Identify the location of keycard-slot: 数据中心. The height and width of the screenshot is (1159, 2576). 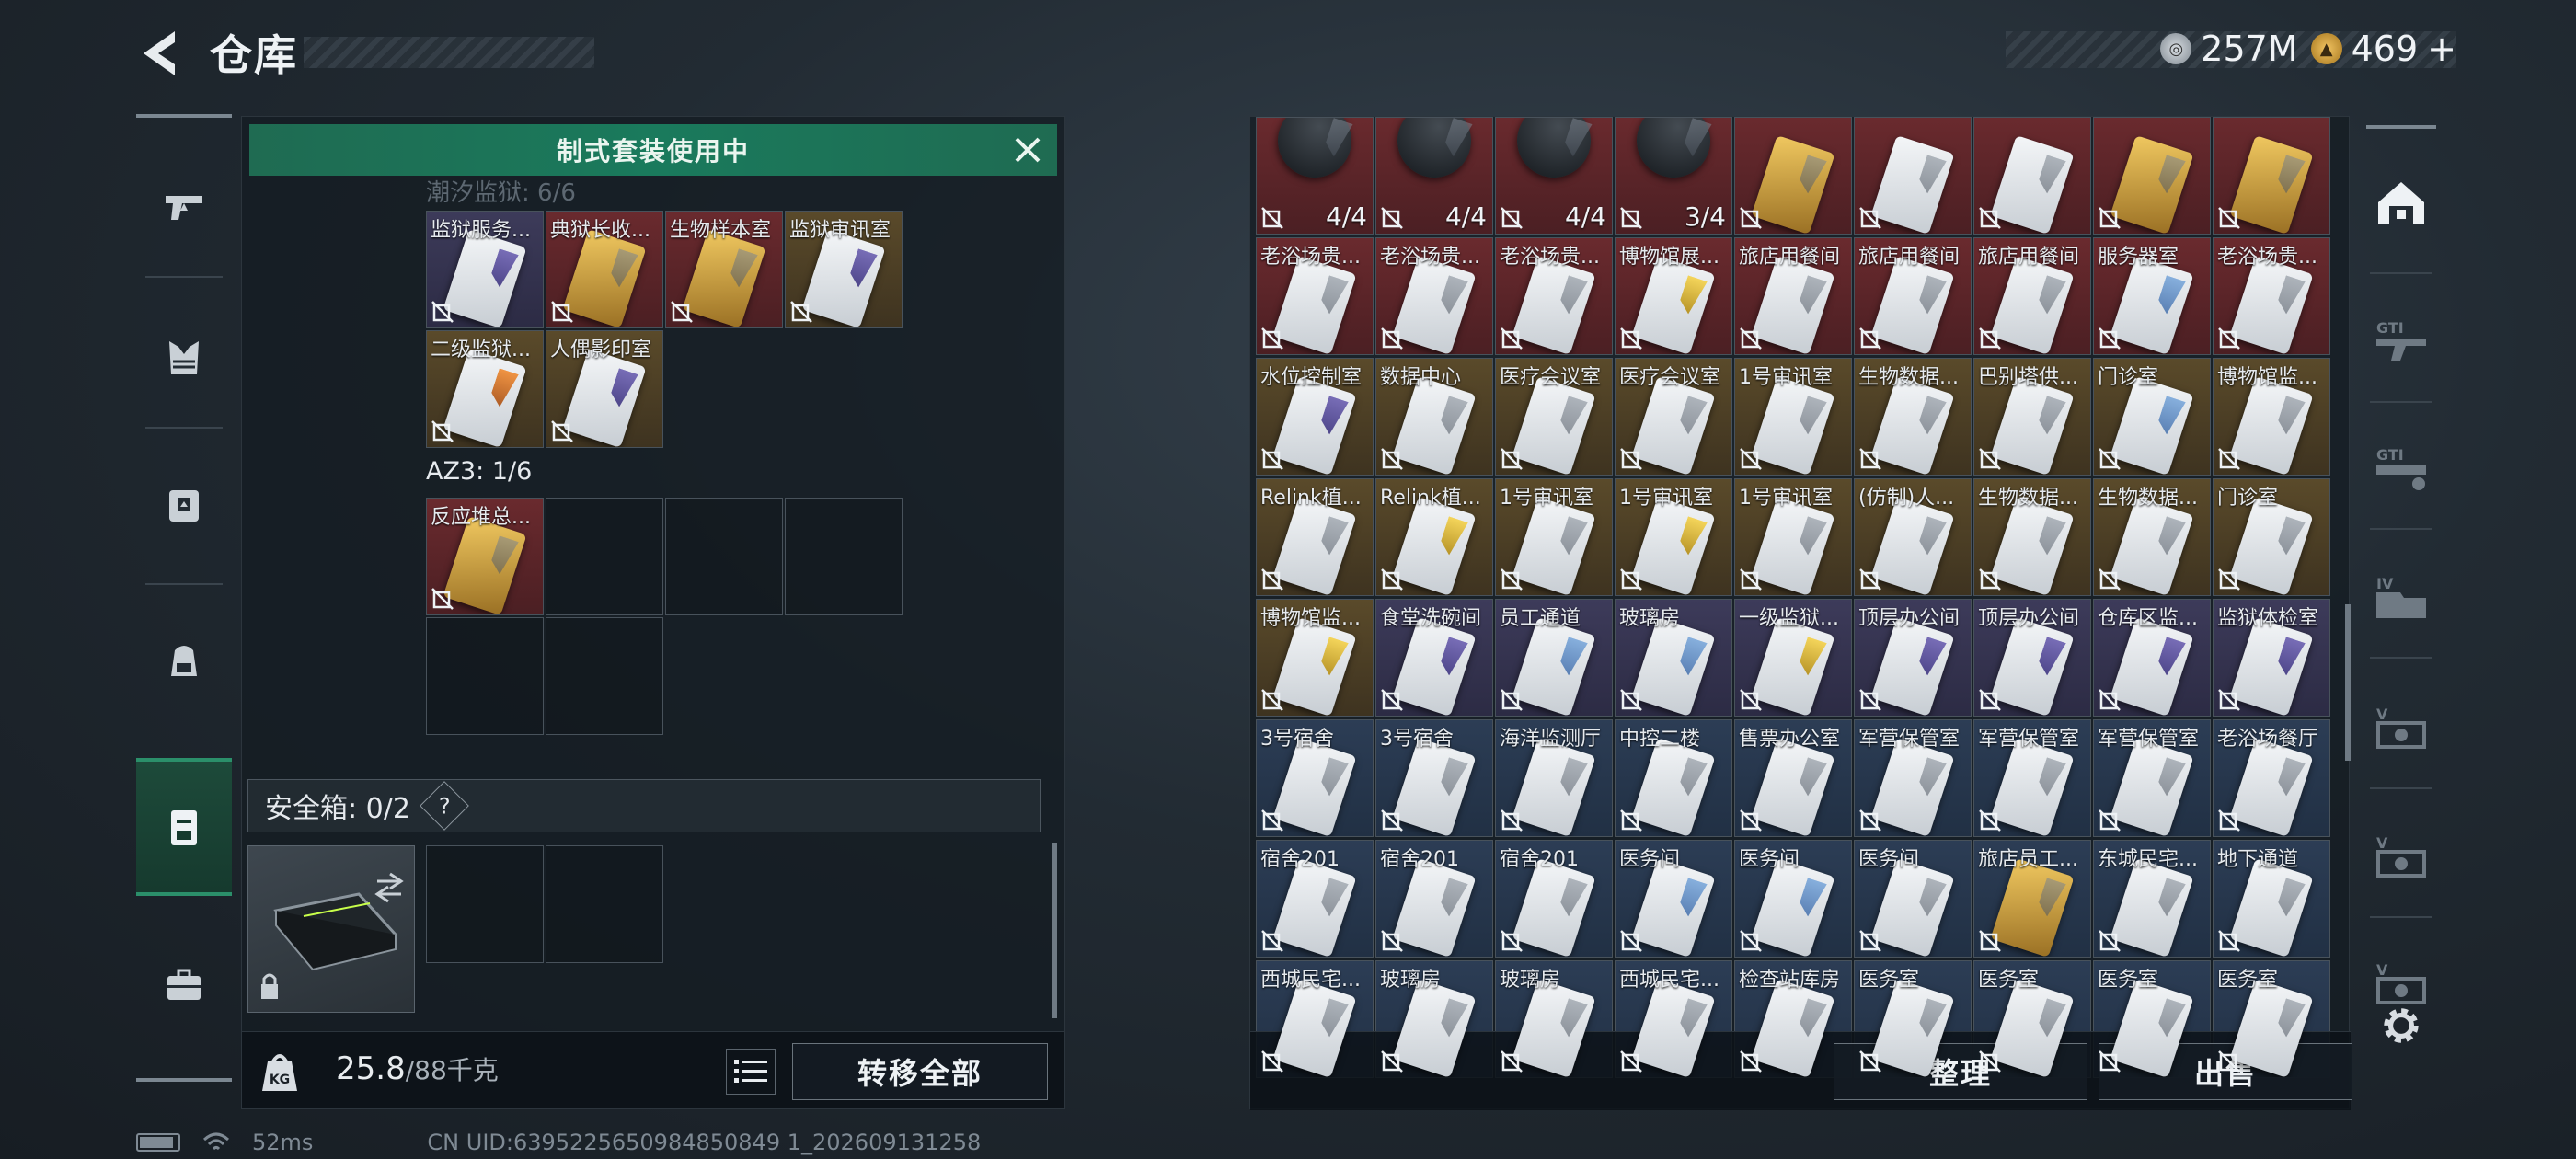
(1434, 417).